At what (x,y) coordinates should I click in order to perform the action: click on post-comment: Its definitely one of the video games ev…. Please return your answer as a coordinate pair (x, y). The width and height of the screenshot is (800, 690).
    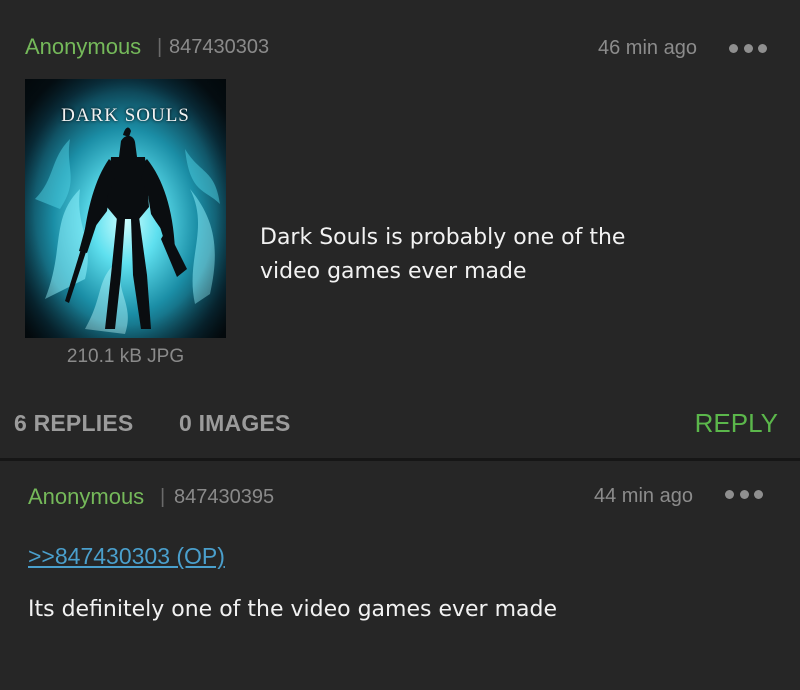
    Looking at the image, I should click on (292, 609).